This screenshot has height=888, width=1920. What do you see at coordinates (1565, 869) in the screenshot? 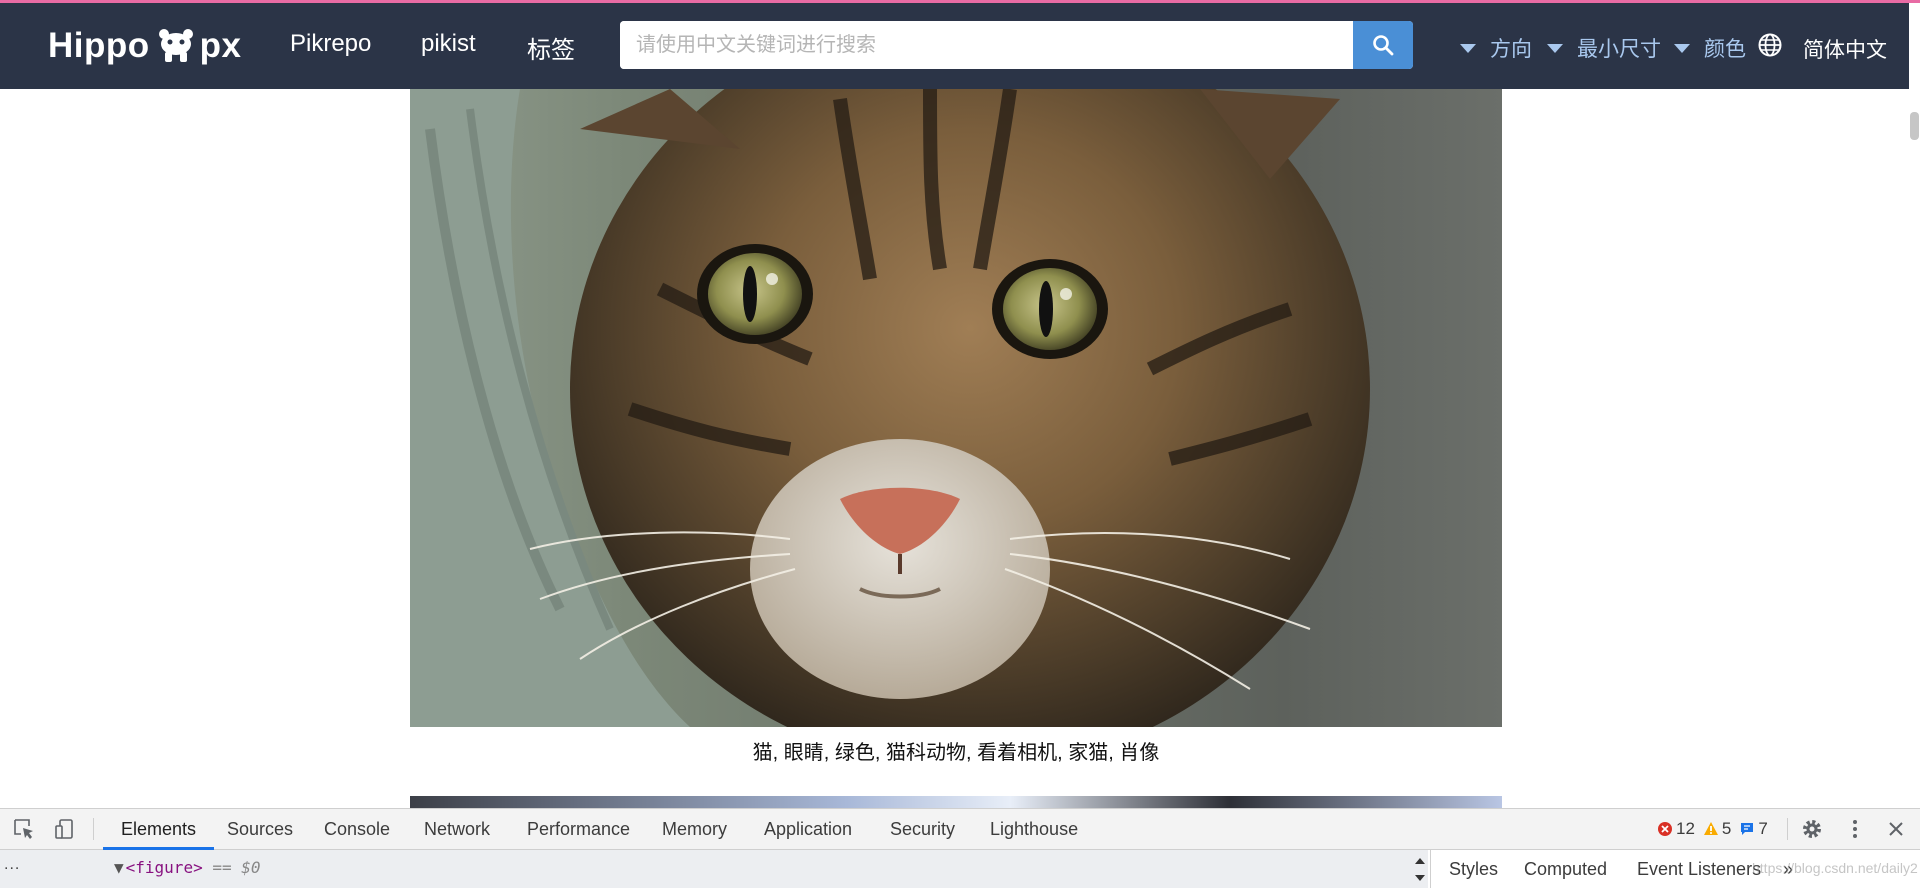
I see `tab-computed: Computed` at bounding box center [1565, 869].